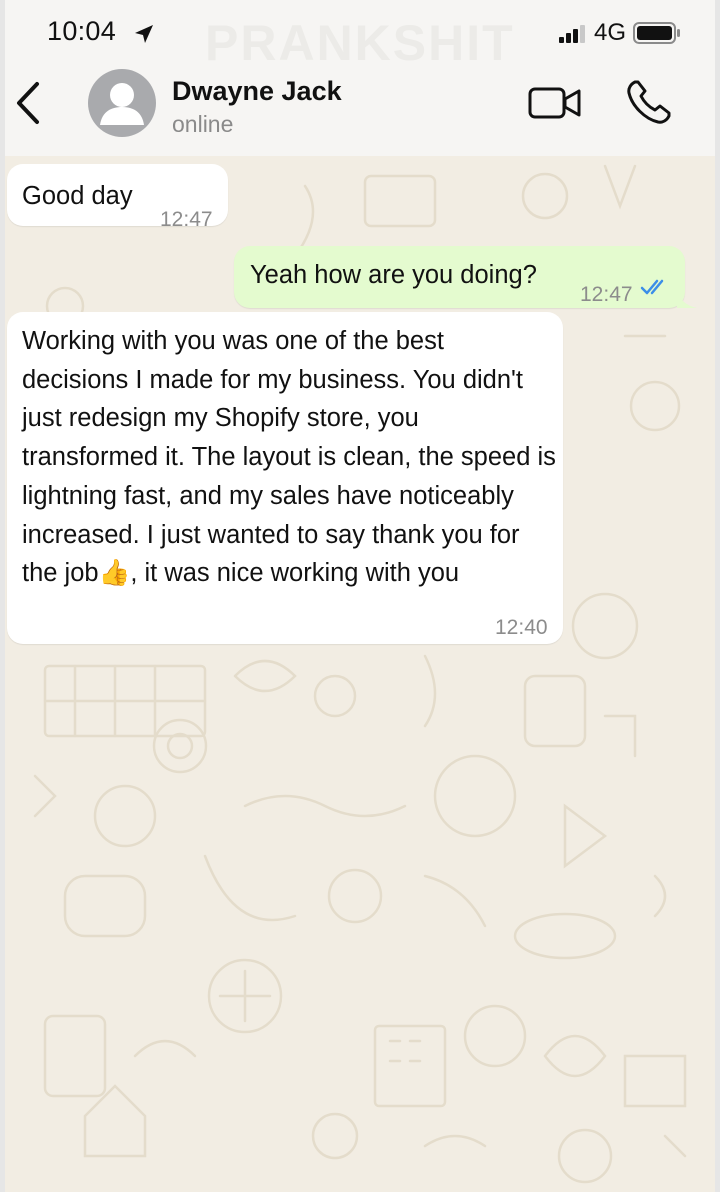  I want to click on watermark: PRANKSHIT, so click(360, 43).